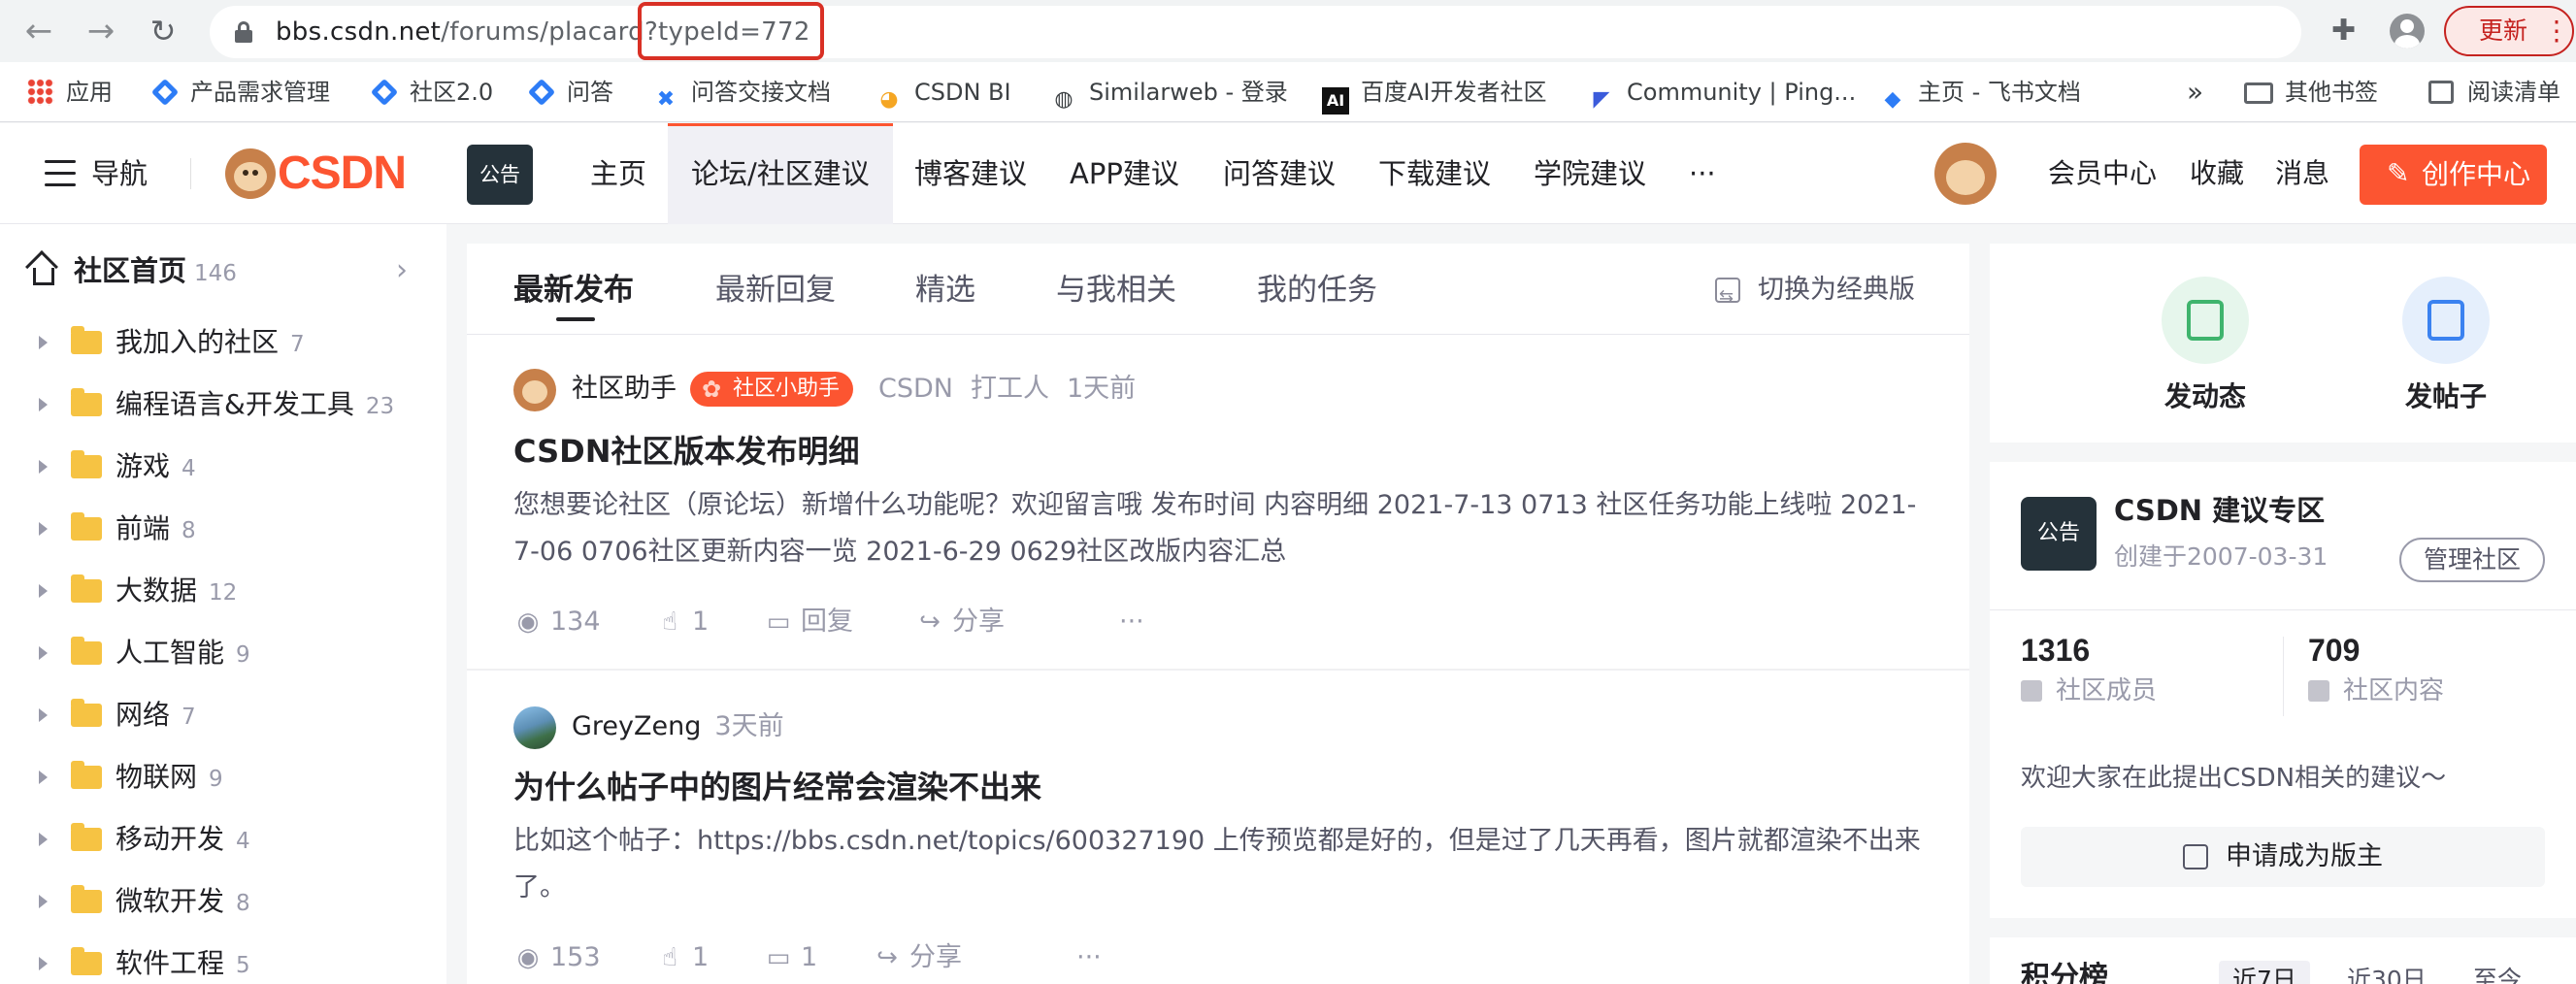 Image resolution: width=2576 pixels, height=984 pixels. I want to click on reply-button: ▭ 回复, so click(808, 622).